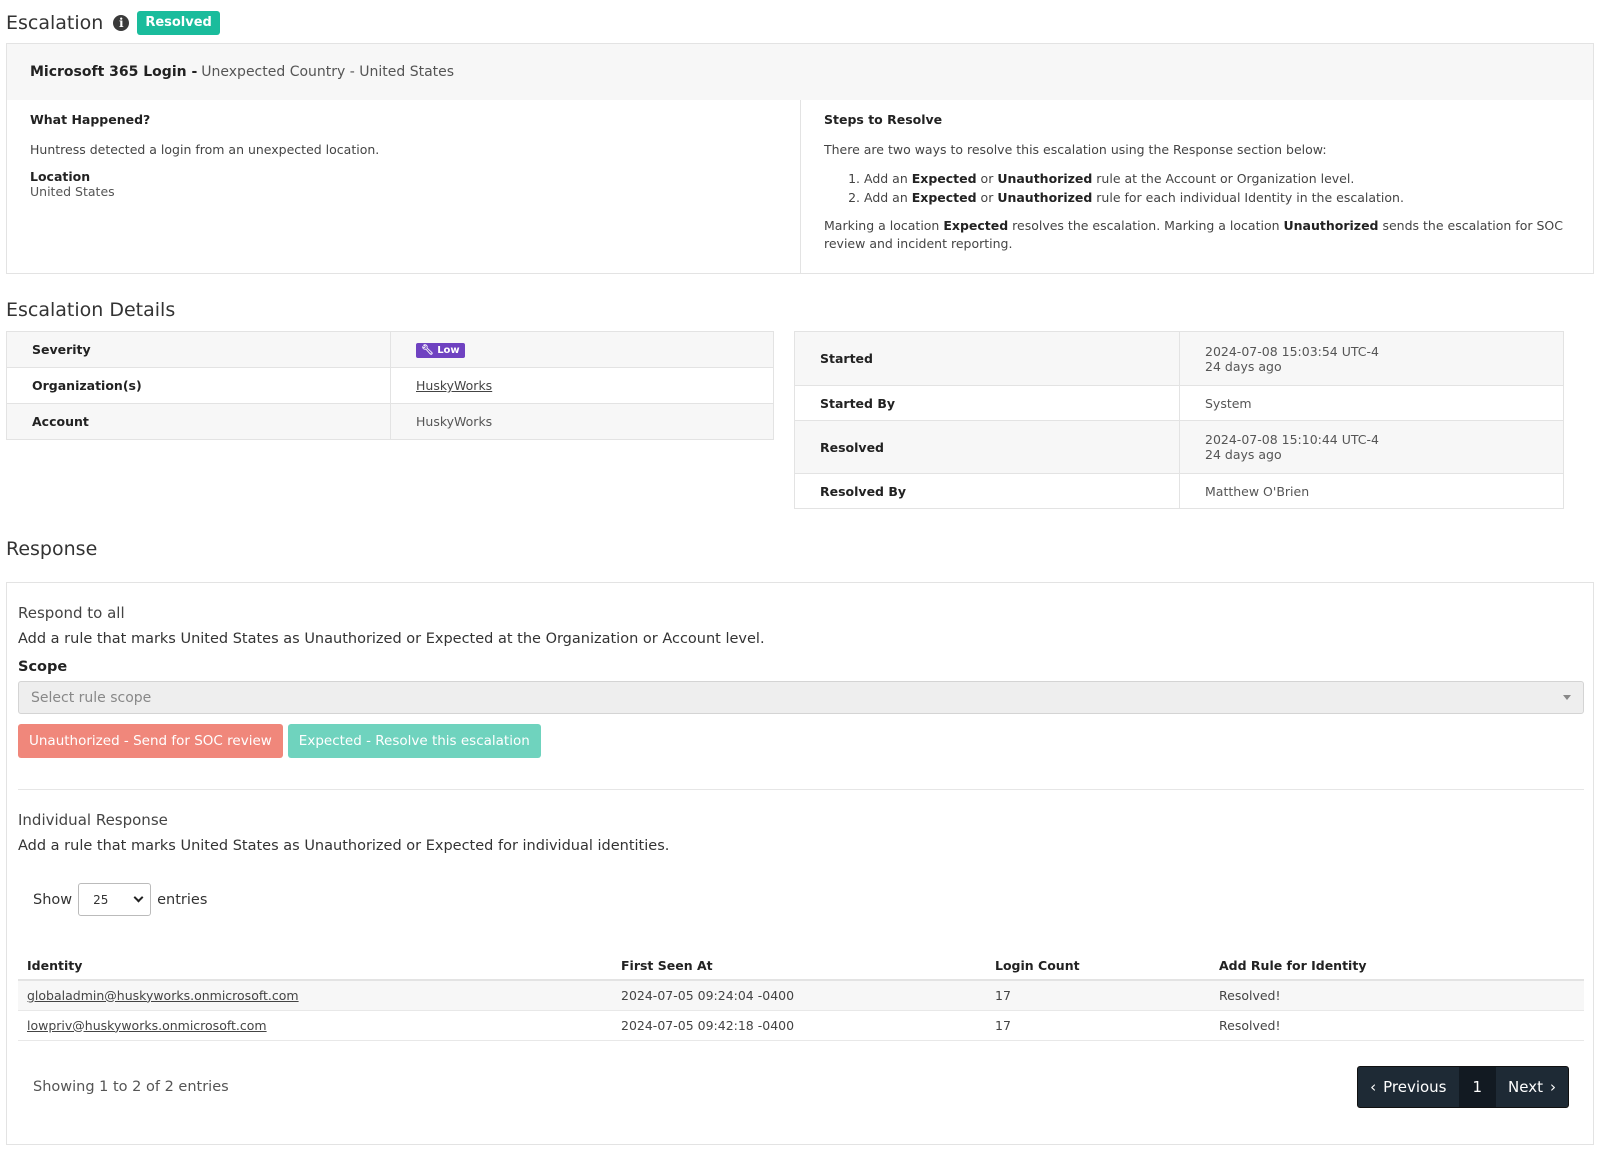 The image size is (1600, 1151). I want to click on org-link: HuskyWorks, so click(454, 385).